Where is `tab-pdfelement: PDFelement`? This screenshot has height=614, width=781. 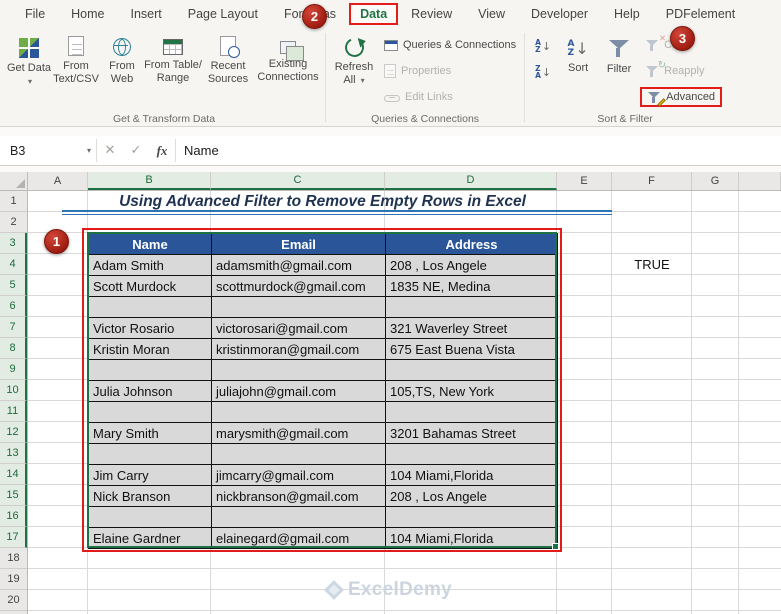
tab-pdfelement: PDFelement is located at coordinates (700, 14).